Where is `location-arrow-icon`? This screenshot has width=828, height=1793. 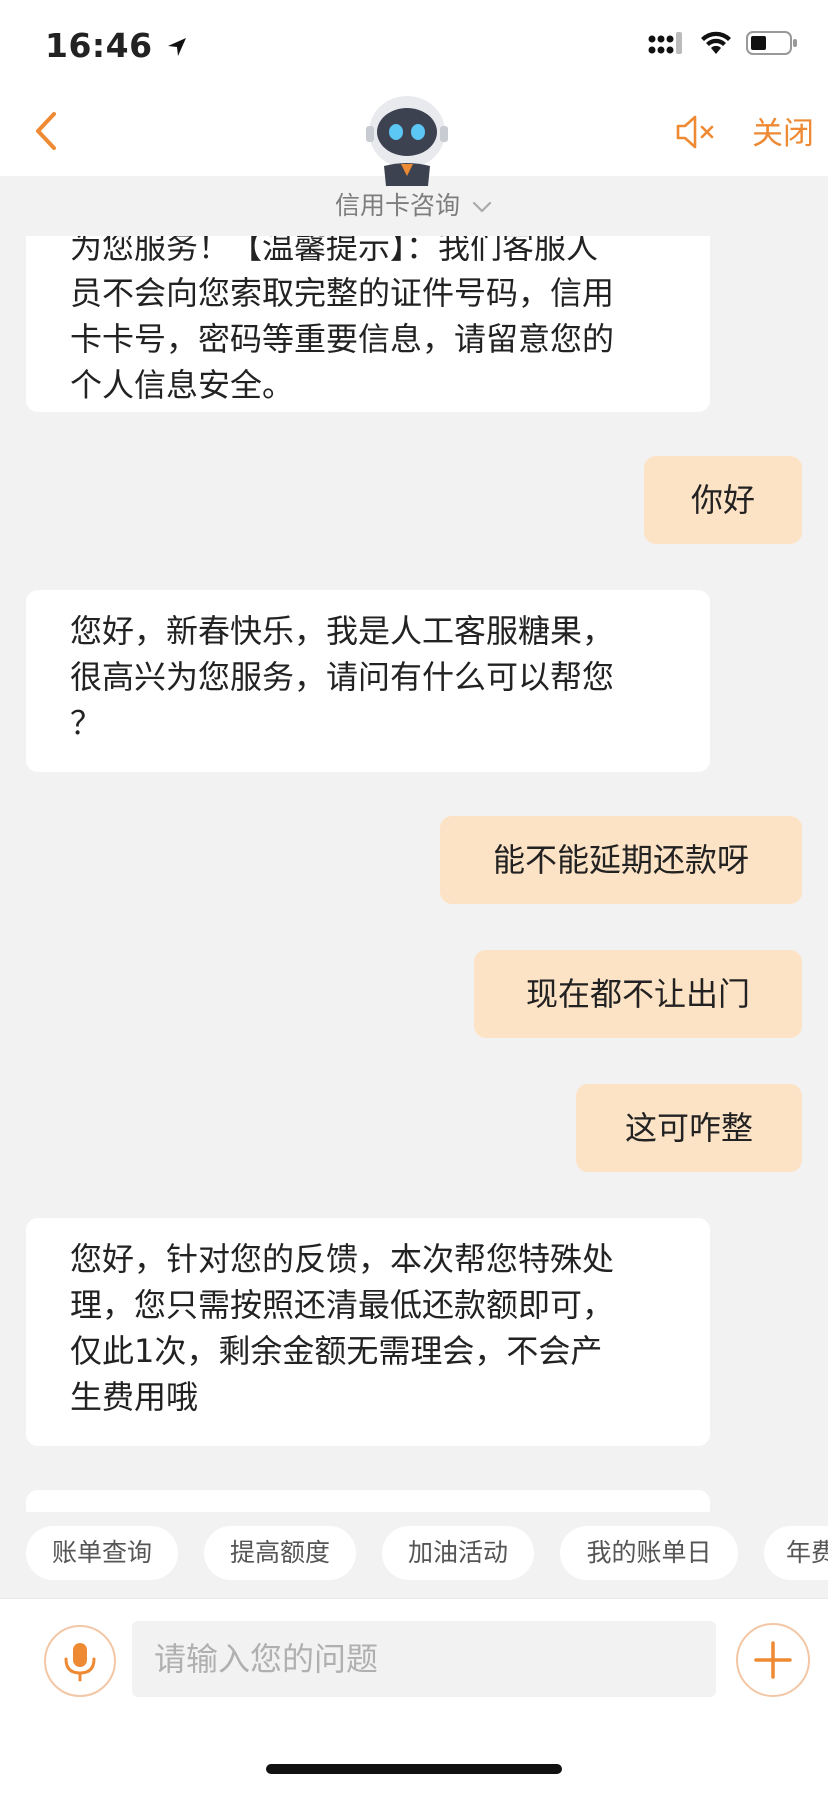
location-arrow-icon is located at coordinates (176, 47).